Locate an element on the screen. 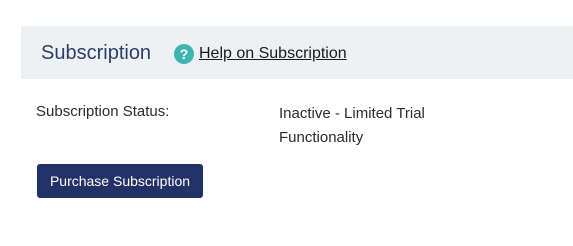  status-value-line1: Inactive - Limited Trial is located at coordinates (352, 113).